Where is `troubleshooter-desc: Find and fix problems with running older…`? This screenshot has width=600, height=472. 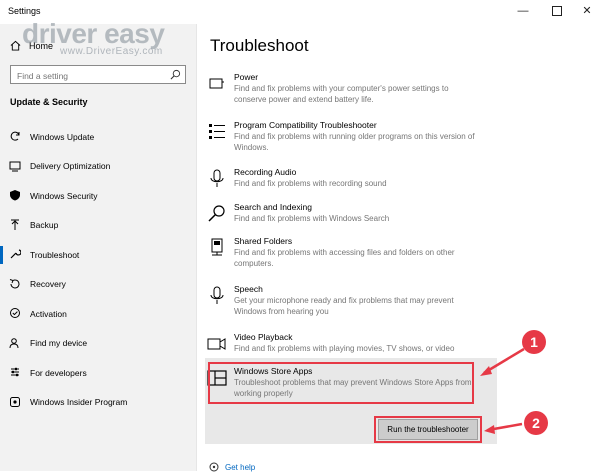 troubleshooter-desc: Find and fix problems with running older… is located at coordinates (354, 142).